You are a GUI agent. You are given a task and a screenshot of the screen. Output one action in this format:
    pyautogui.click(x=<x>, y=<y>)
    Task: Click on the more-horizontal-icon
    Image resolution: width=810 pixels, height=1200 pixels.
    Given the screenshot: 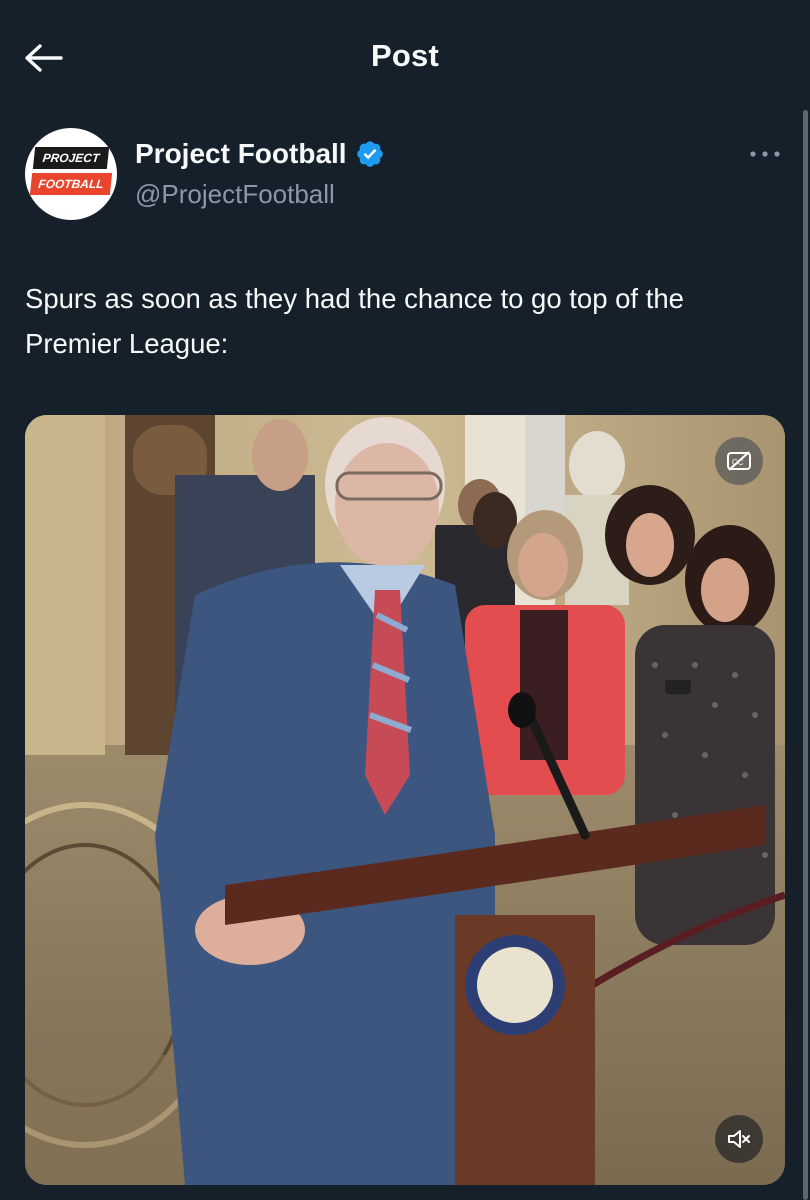 What is the action you would take?
    pyautogui.click(x=765, y=154)
    